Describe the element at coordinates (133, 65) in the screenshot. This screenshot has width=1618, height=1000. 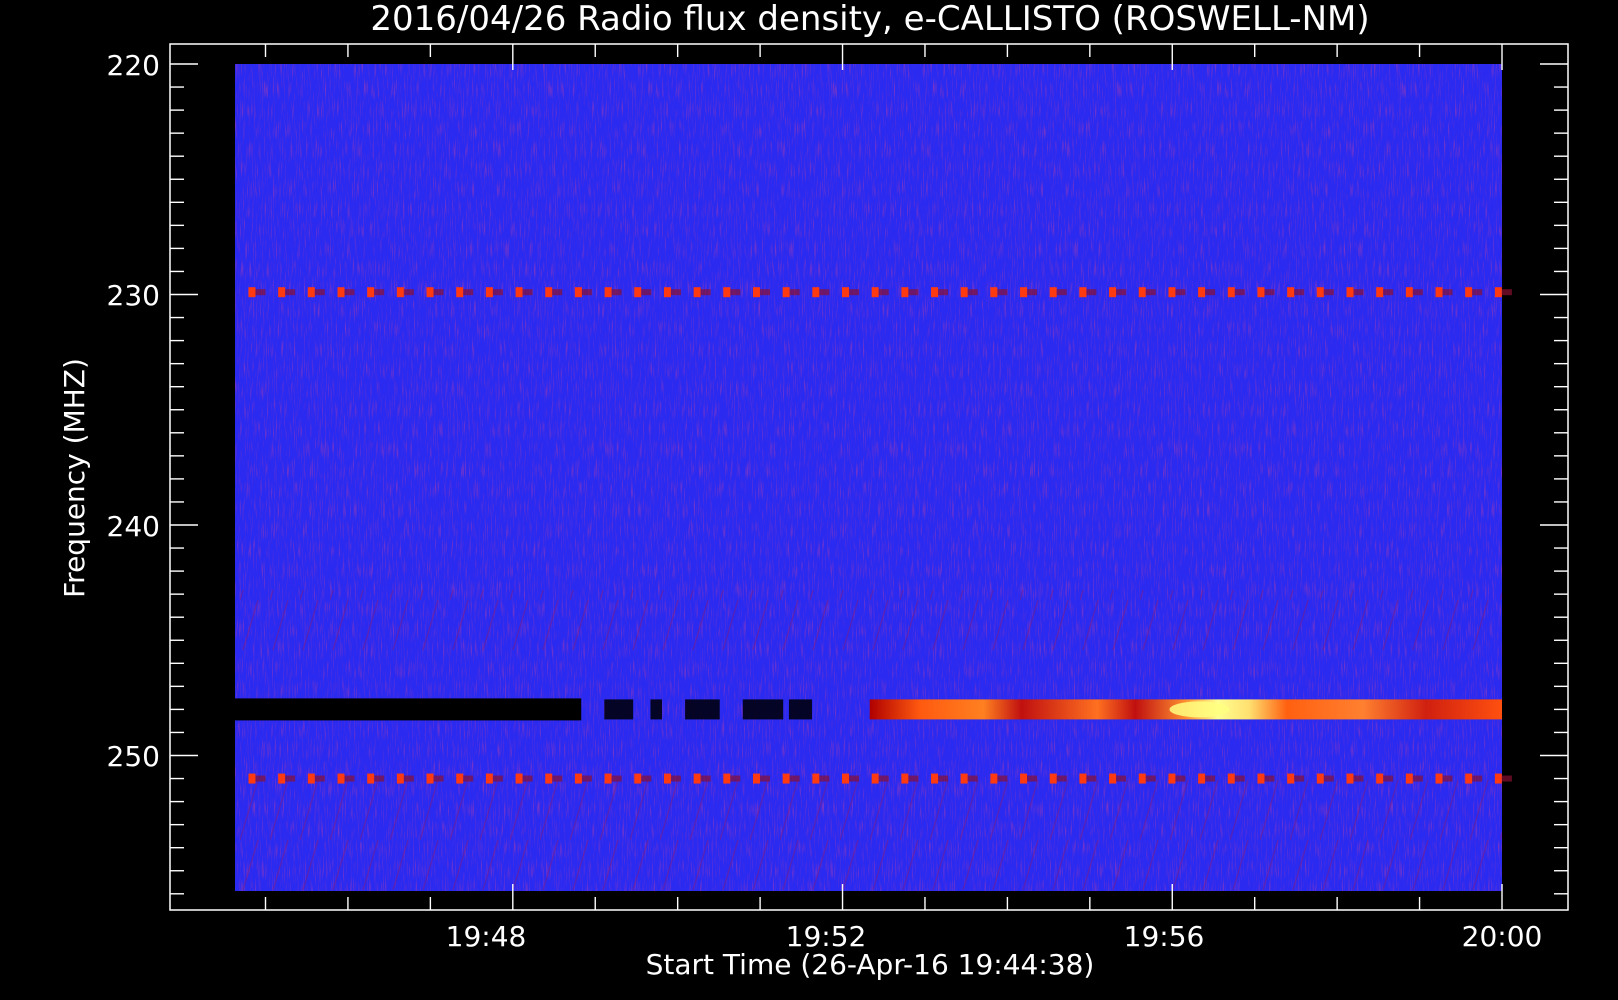
I see `y-tick-label: 220` at that location.